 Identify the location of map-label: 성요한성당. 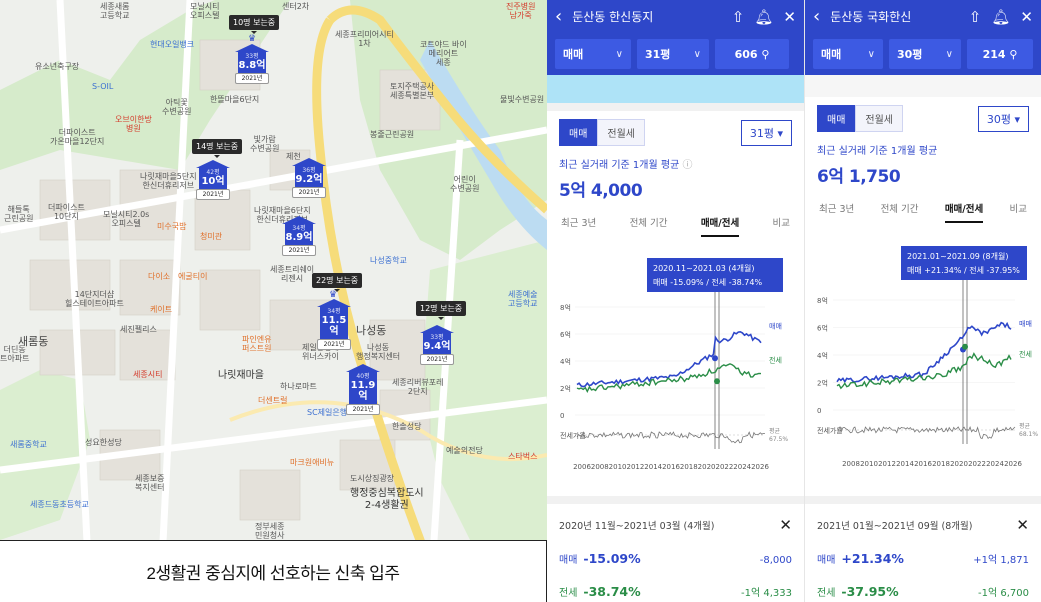
(103, 442).